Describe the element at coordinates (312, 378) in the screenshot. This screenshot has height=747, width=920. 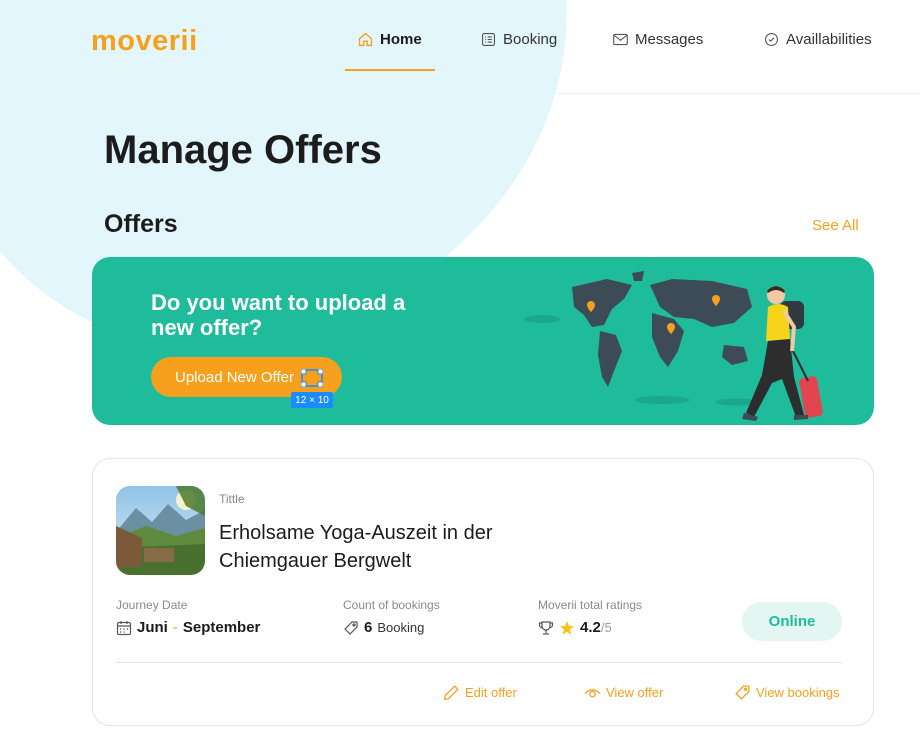
I see `selection-handles-icon` at that location.